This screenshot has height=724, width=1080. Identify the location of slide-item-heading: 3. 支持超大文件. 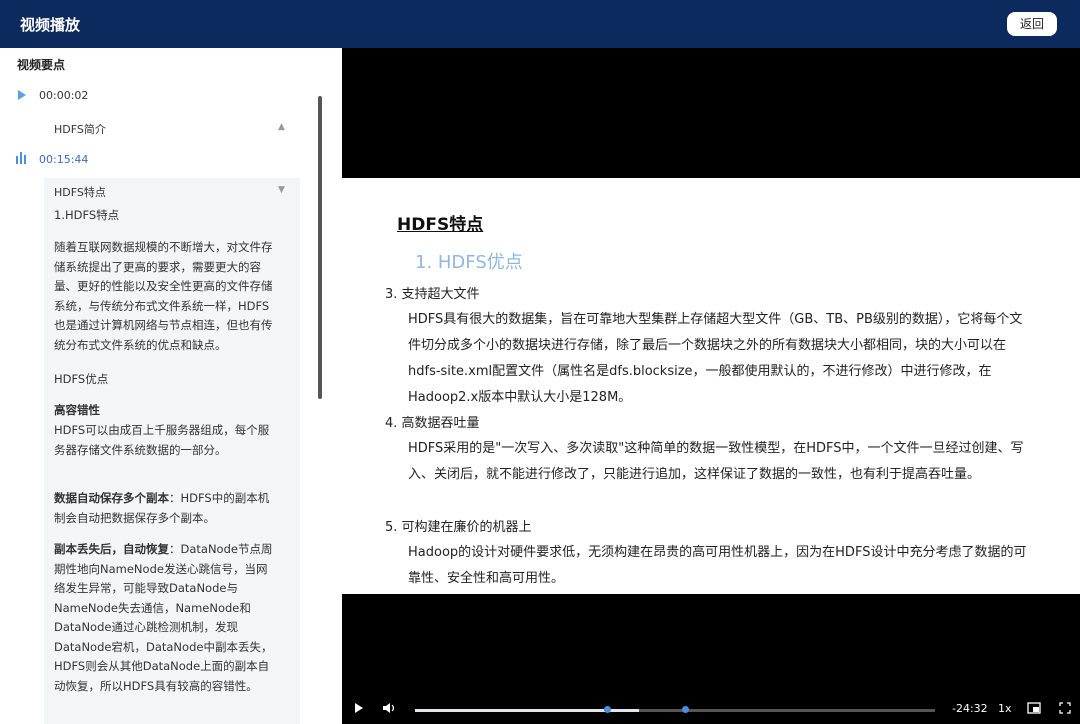
(432, 294).